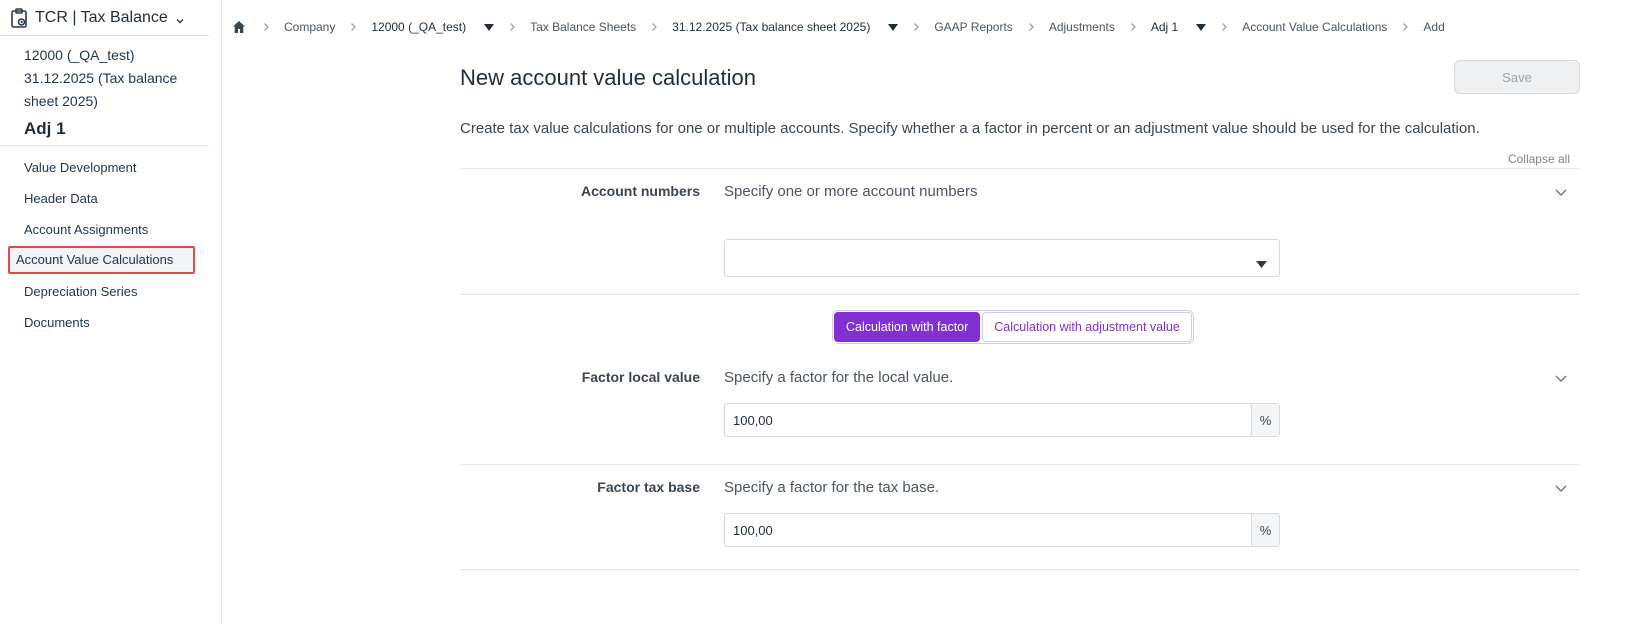 The height and width of the screenshot is (624, 1632). Describe the element at coordinates (418, 27) in the screenshot. I see `breadcrumb-company-value: 12000 (_QA_test)` at that location.